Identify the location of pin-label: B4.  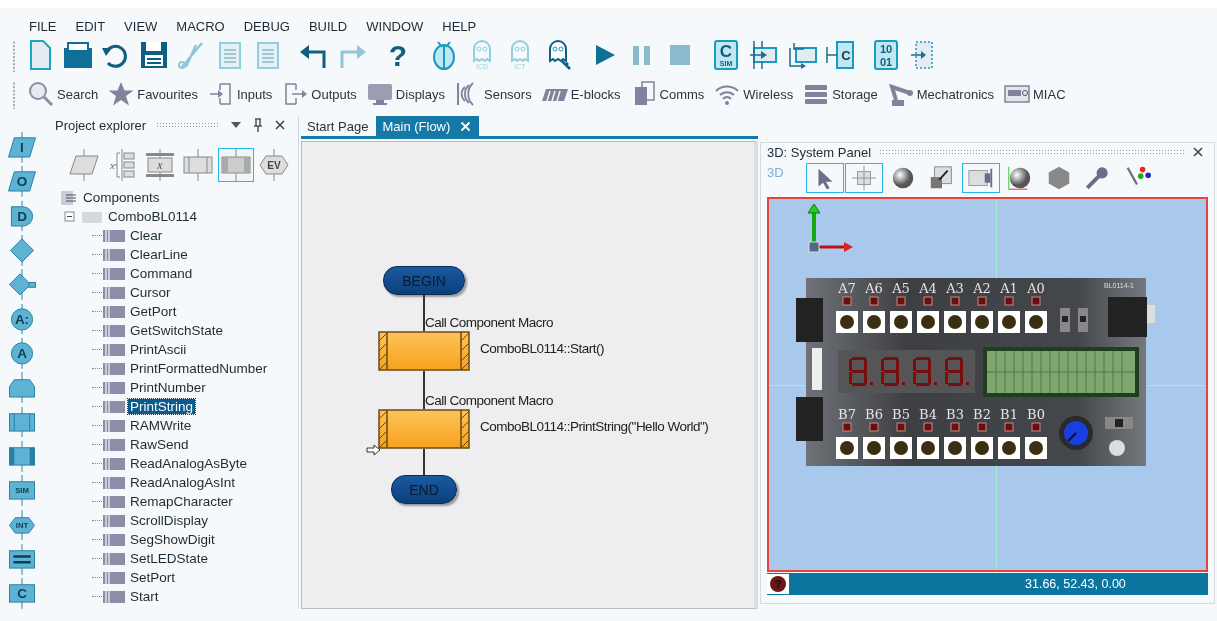
(928, 414).